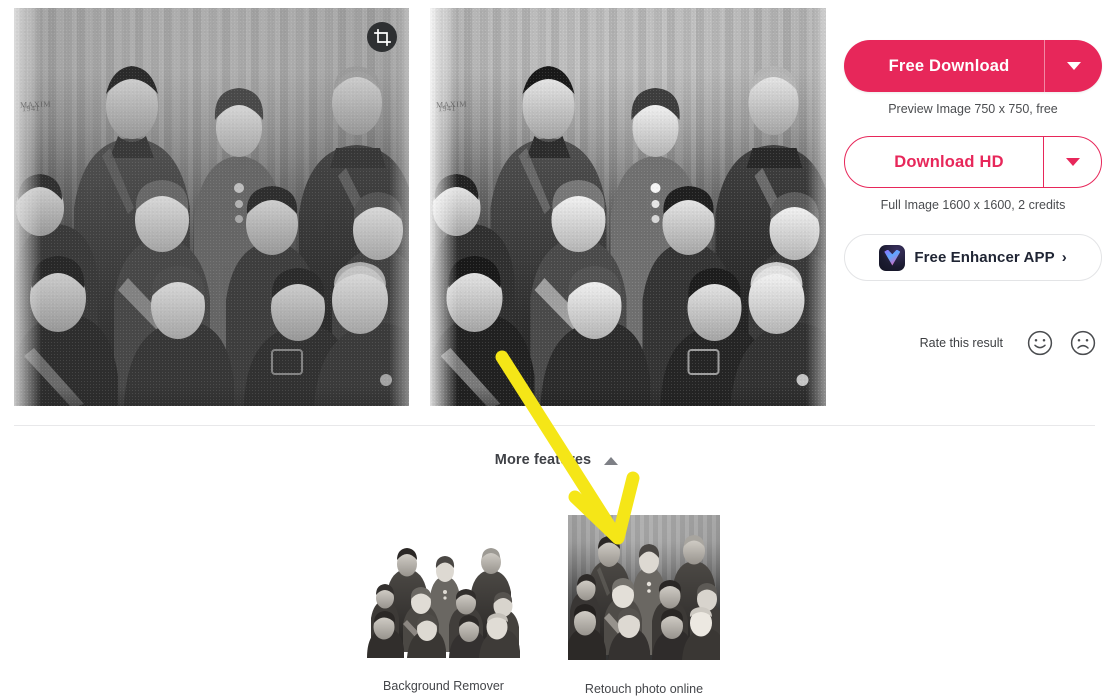 Image resolution: width=1113 pixels, height=698 pixels. Describe the element at coordinates (611, 460) in the screenshot. I see `triangle-up-icon` at that location.